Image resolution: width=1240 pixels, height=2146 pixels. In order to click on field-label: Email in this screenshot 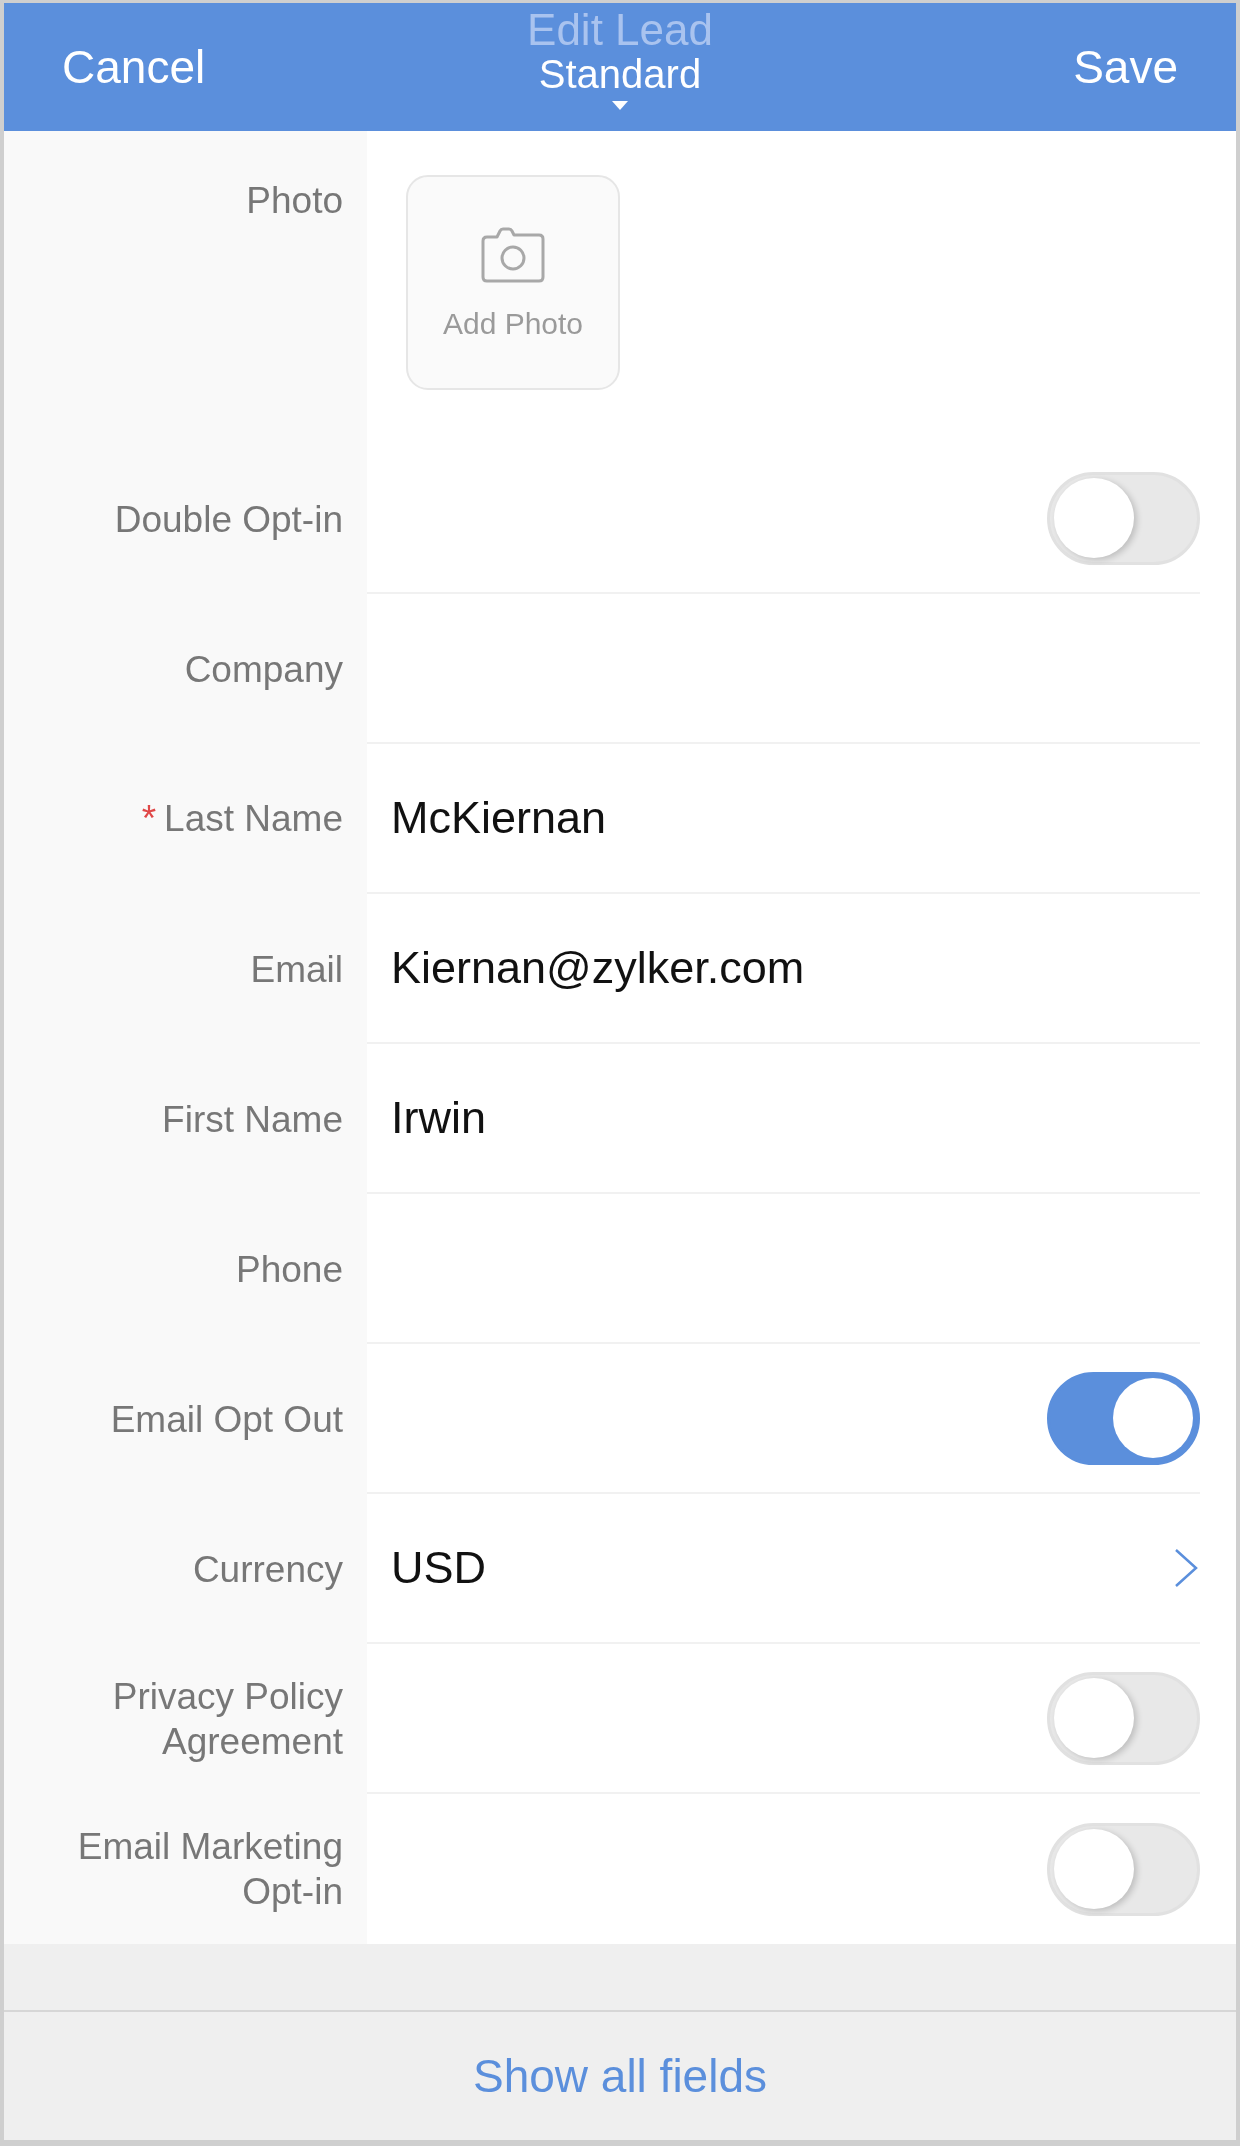, I will do `click(296, 969)`.